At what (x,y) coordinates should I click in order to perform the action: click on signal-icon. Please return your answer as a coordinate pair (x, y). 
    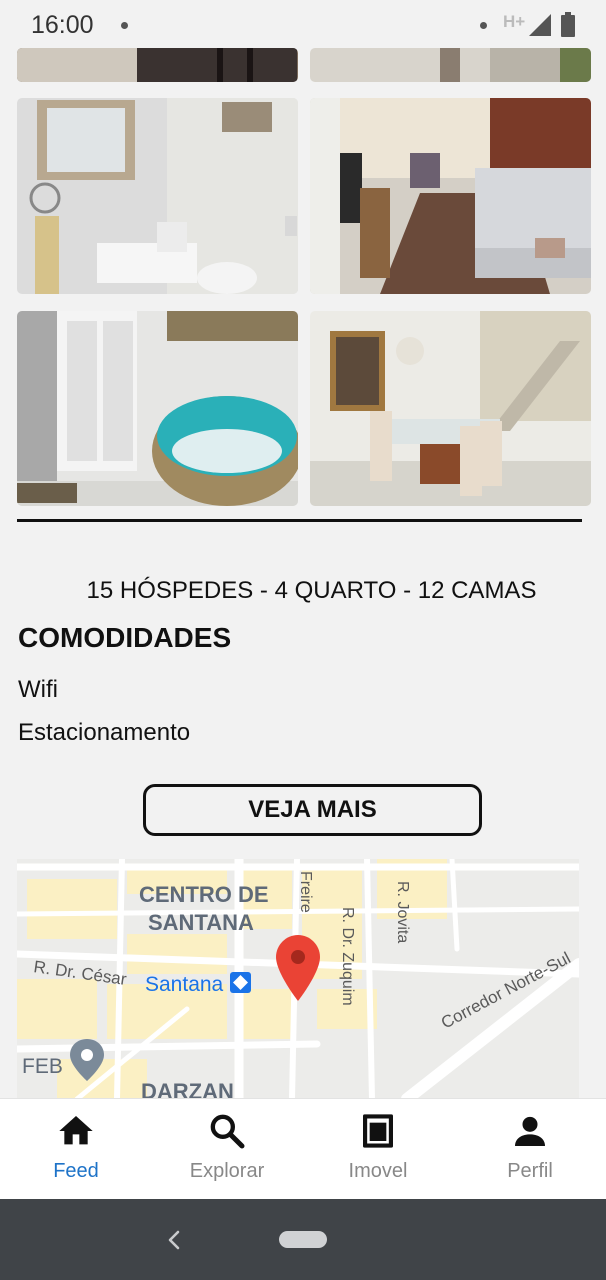
    Looking at the image, I should click on (540, 25).